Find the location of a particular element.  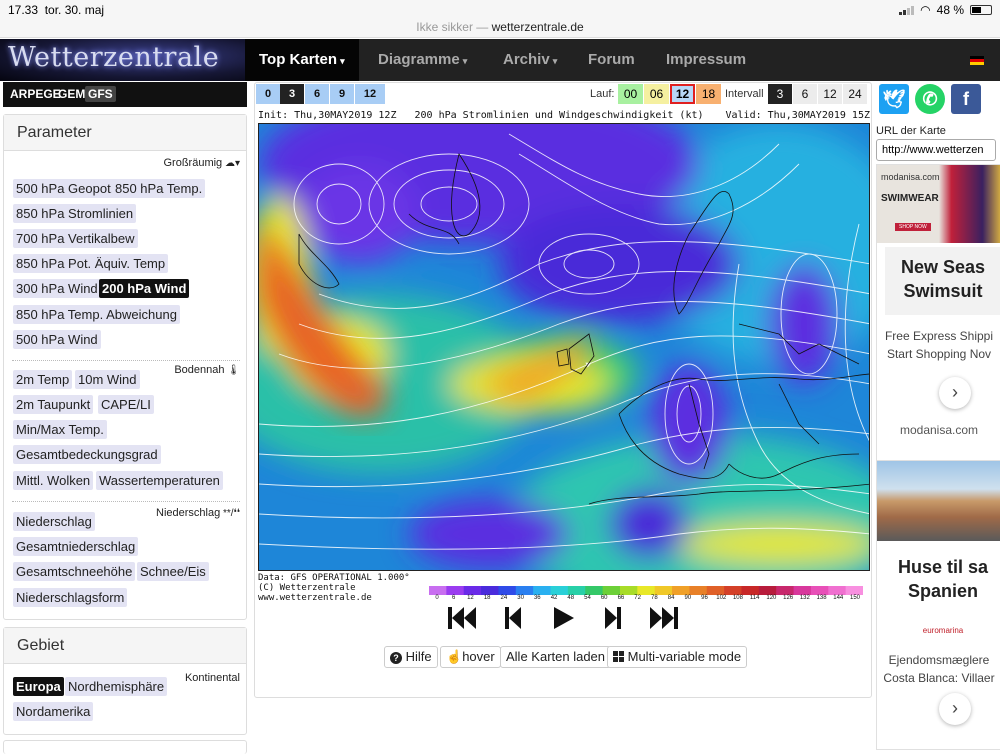

param-gesamtschneehoehe: Gesamtschneehöhe is located at coordinates (74, 571).